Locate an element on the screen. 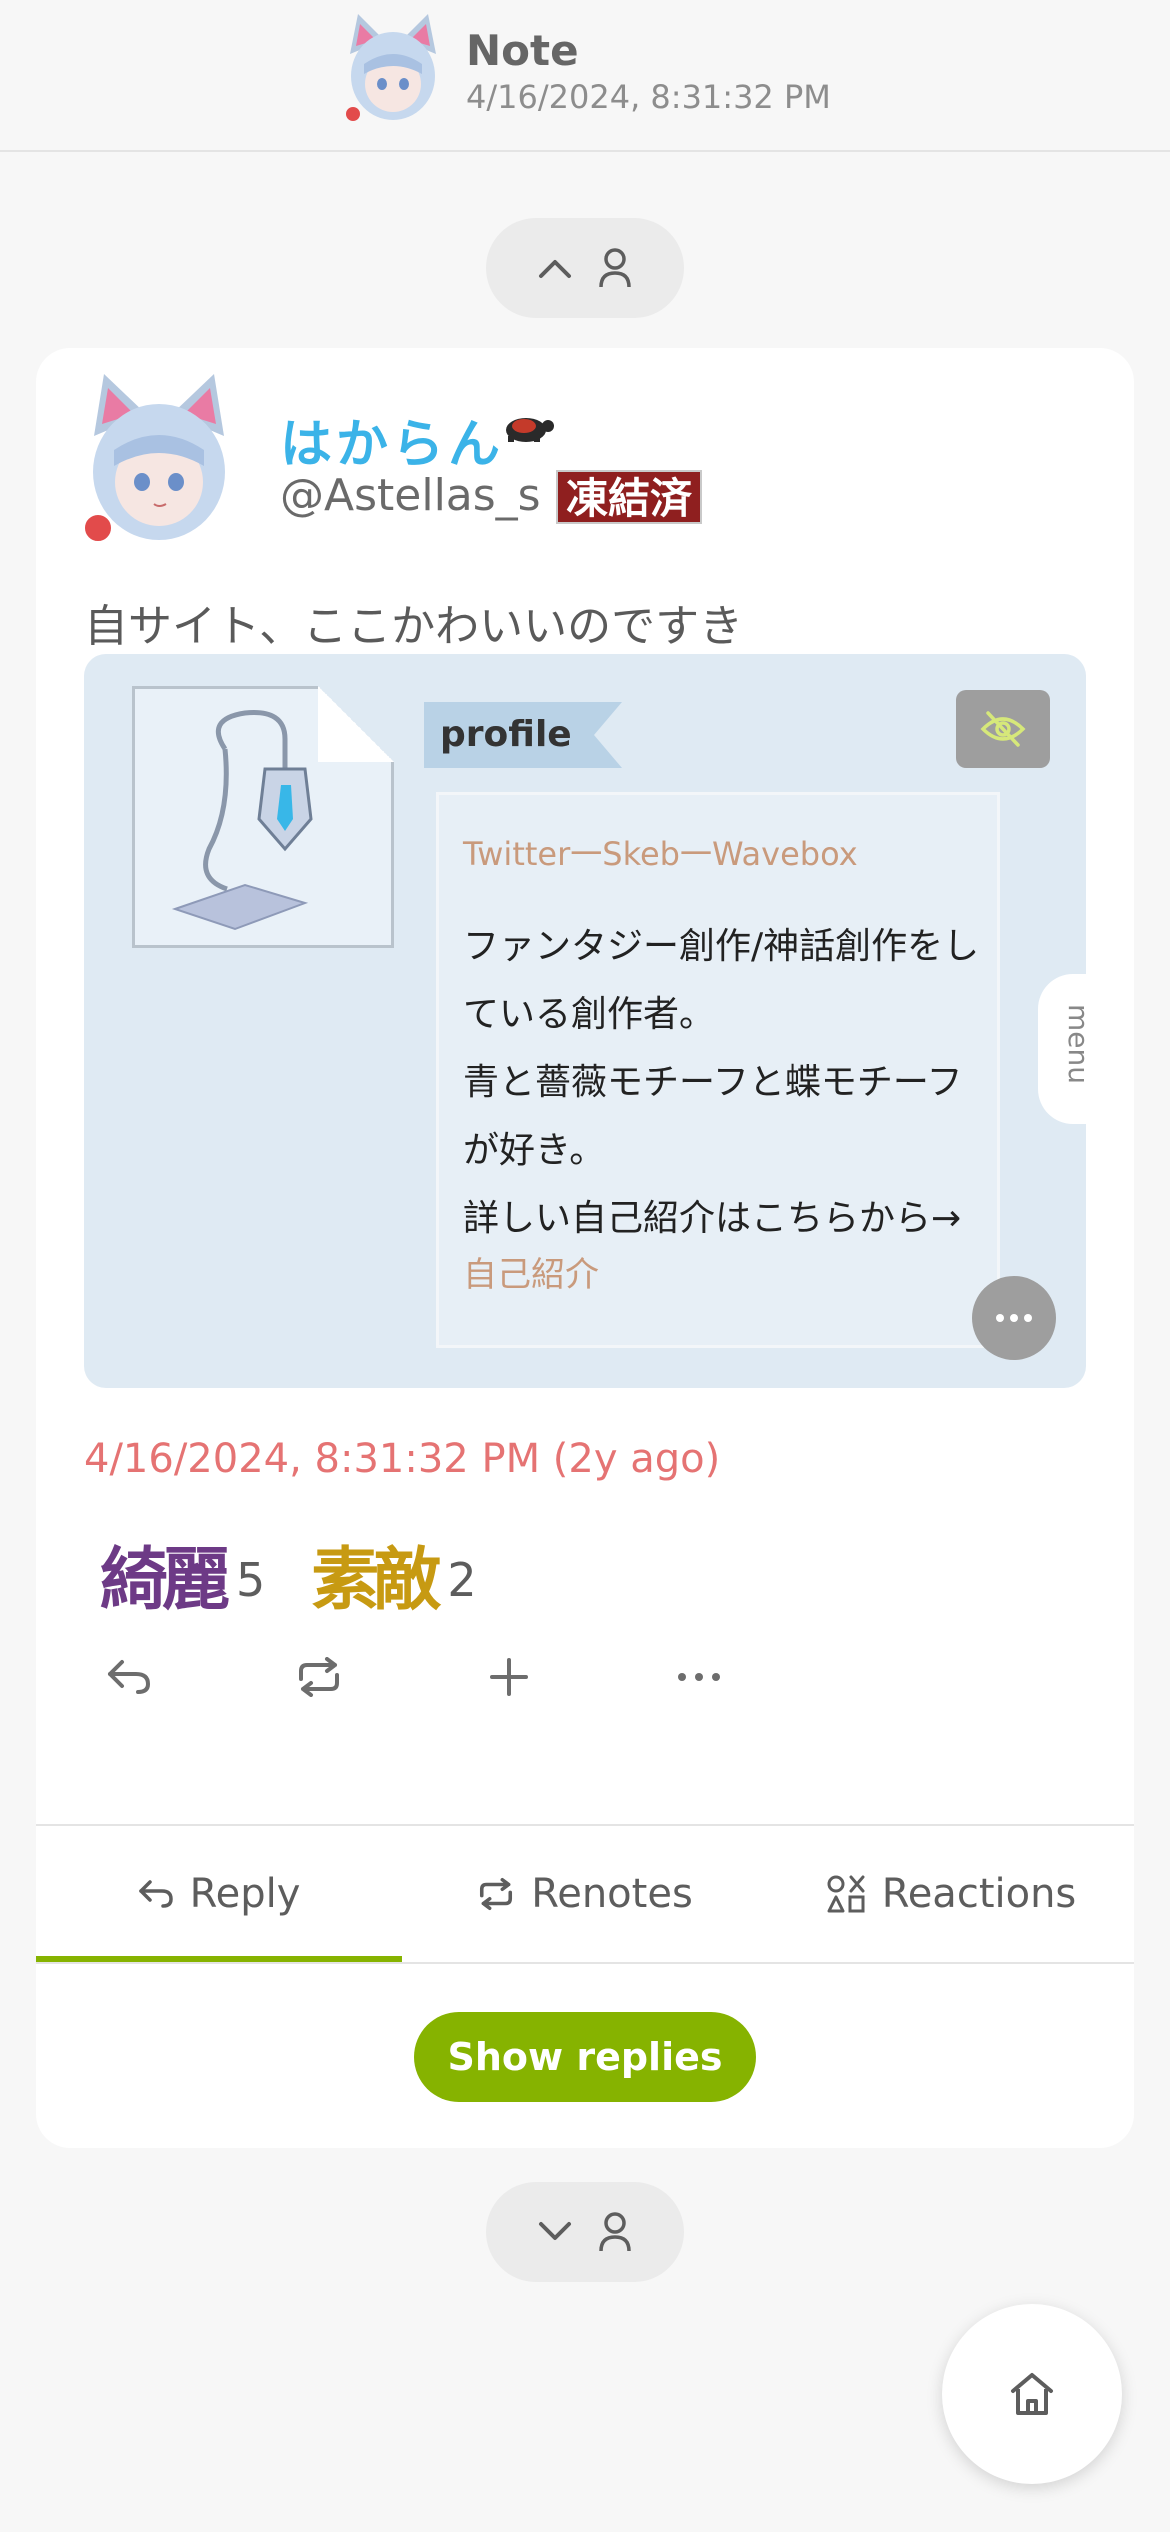  avatar is located at coordinates (393, 68).